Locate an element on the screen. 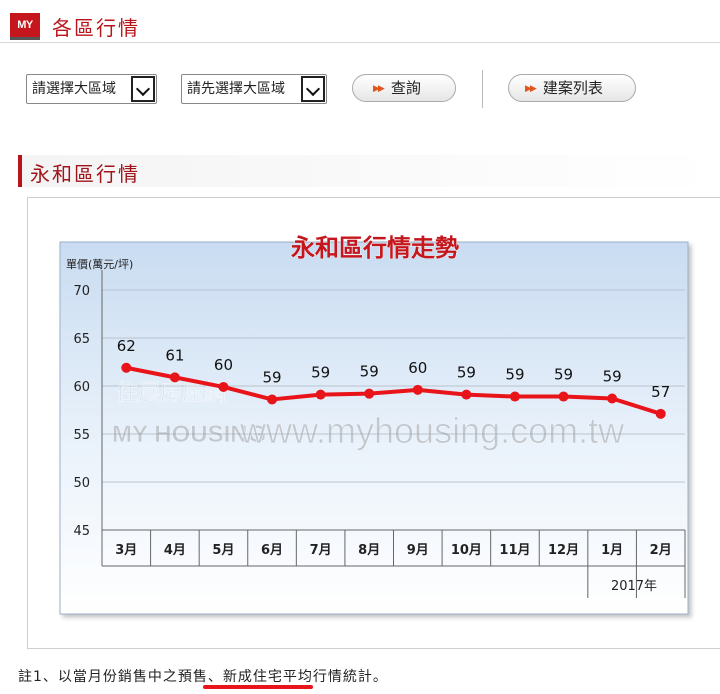 Image resolution: width=720 pixels, height=694 pixels. site-logo: MY is located at coordinates (25, 26).